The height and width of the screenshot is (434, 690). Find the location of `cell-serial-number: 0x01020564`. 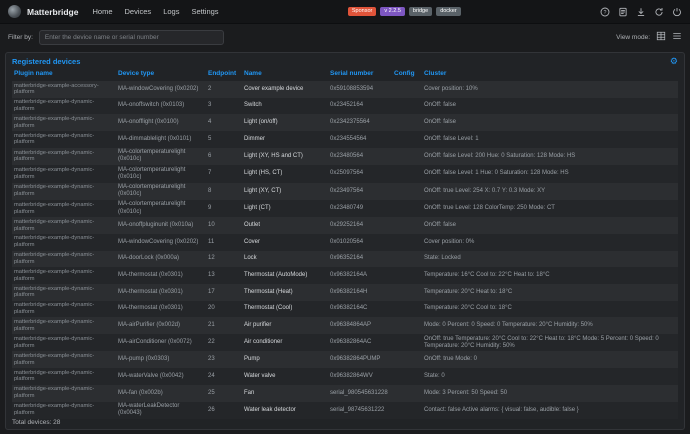

cell-serial-number: 0x01020564 is located at coordinates (347, 241).